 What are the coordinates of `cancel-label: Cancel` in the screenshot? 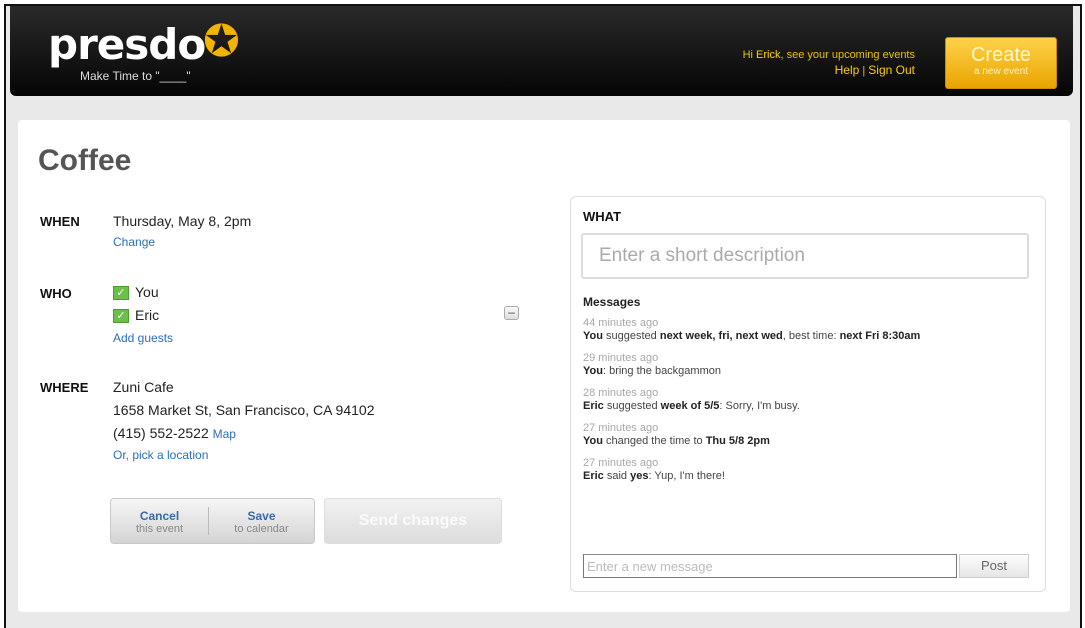 It's located at (159, 516).